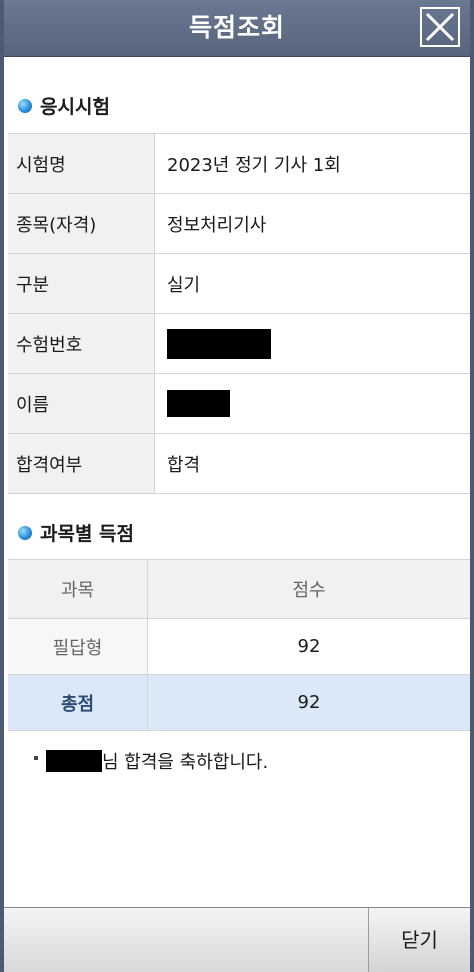 The height and width of the screenshot is (972, 474). I want to click on pass-status-label: 합격여부, so click(81, 463).